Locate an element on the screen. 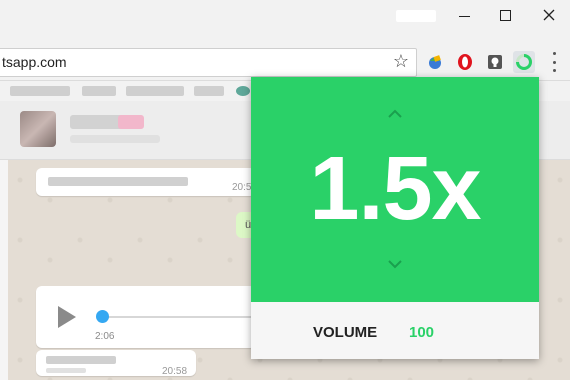 The height and width of the screenshot is (380, 570). audio-progress-knob is located at coordinates (102, 316).